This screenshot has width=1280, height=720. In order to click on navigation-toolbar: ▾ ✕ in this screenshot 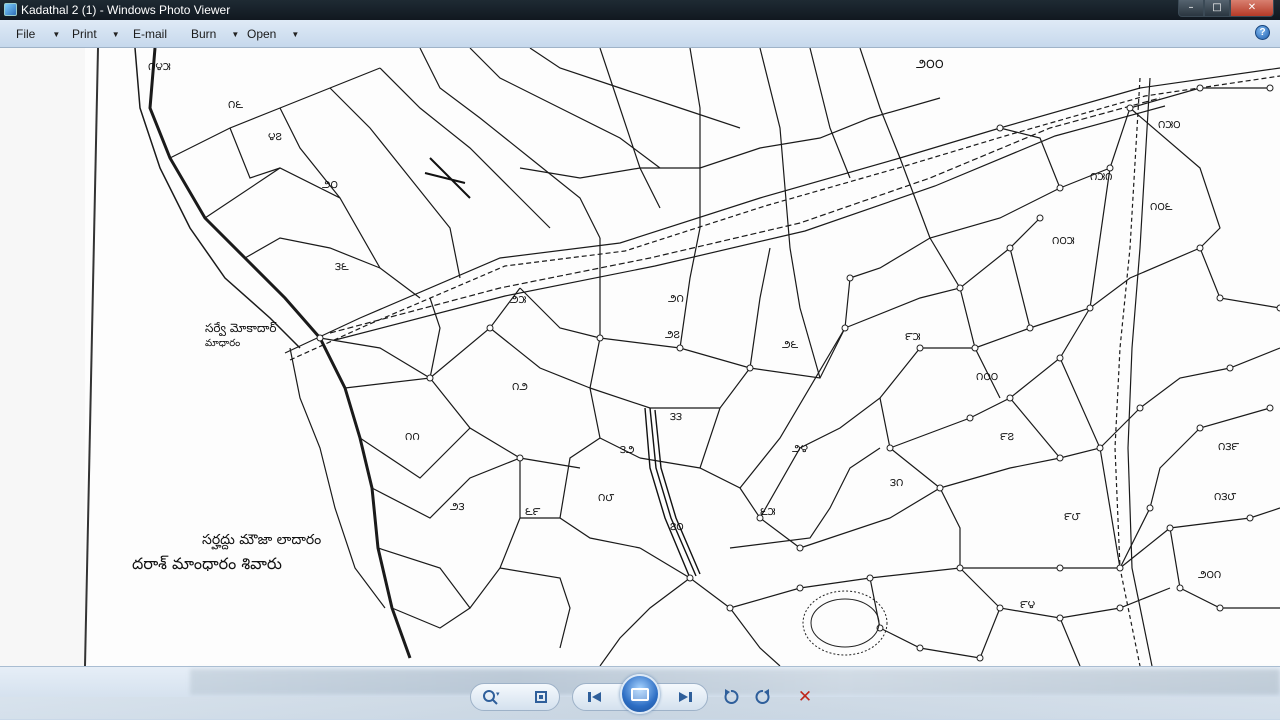, I will do `click(640, 693)`.